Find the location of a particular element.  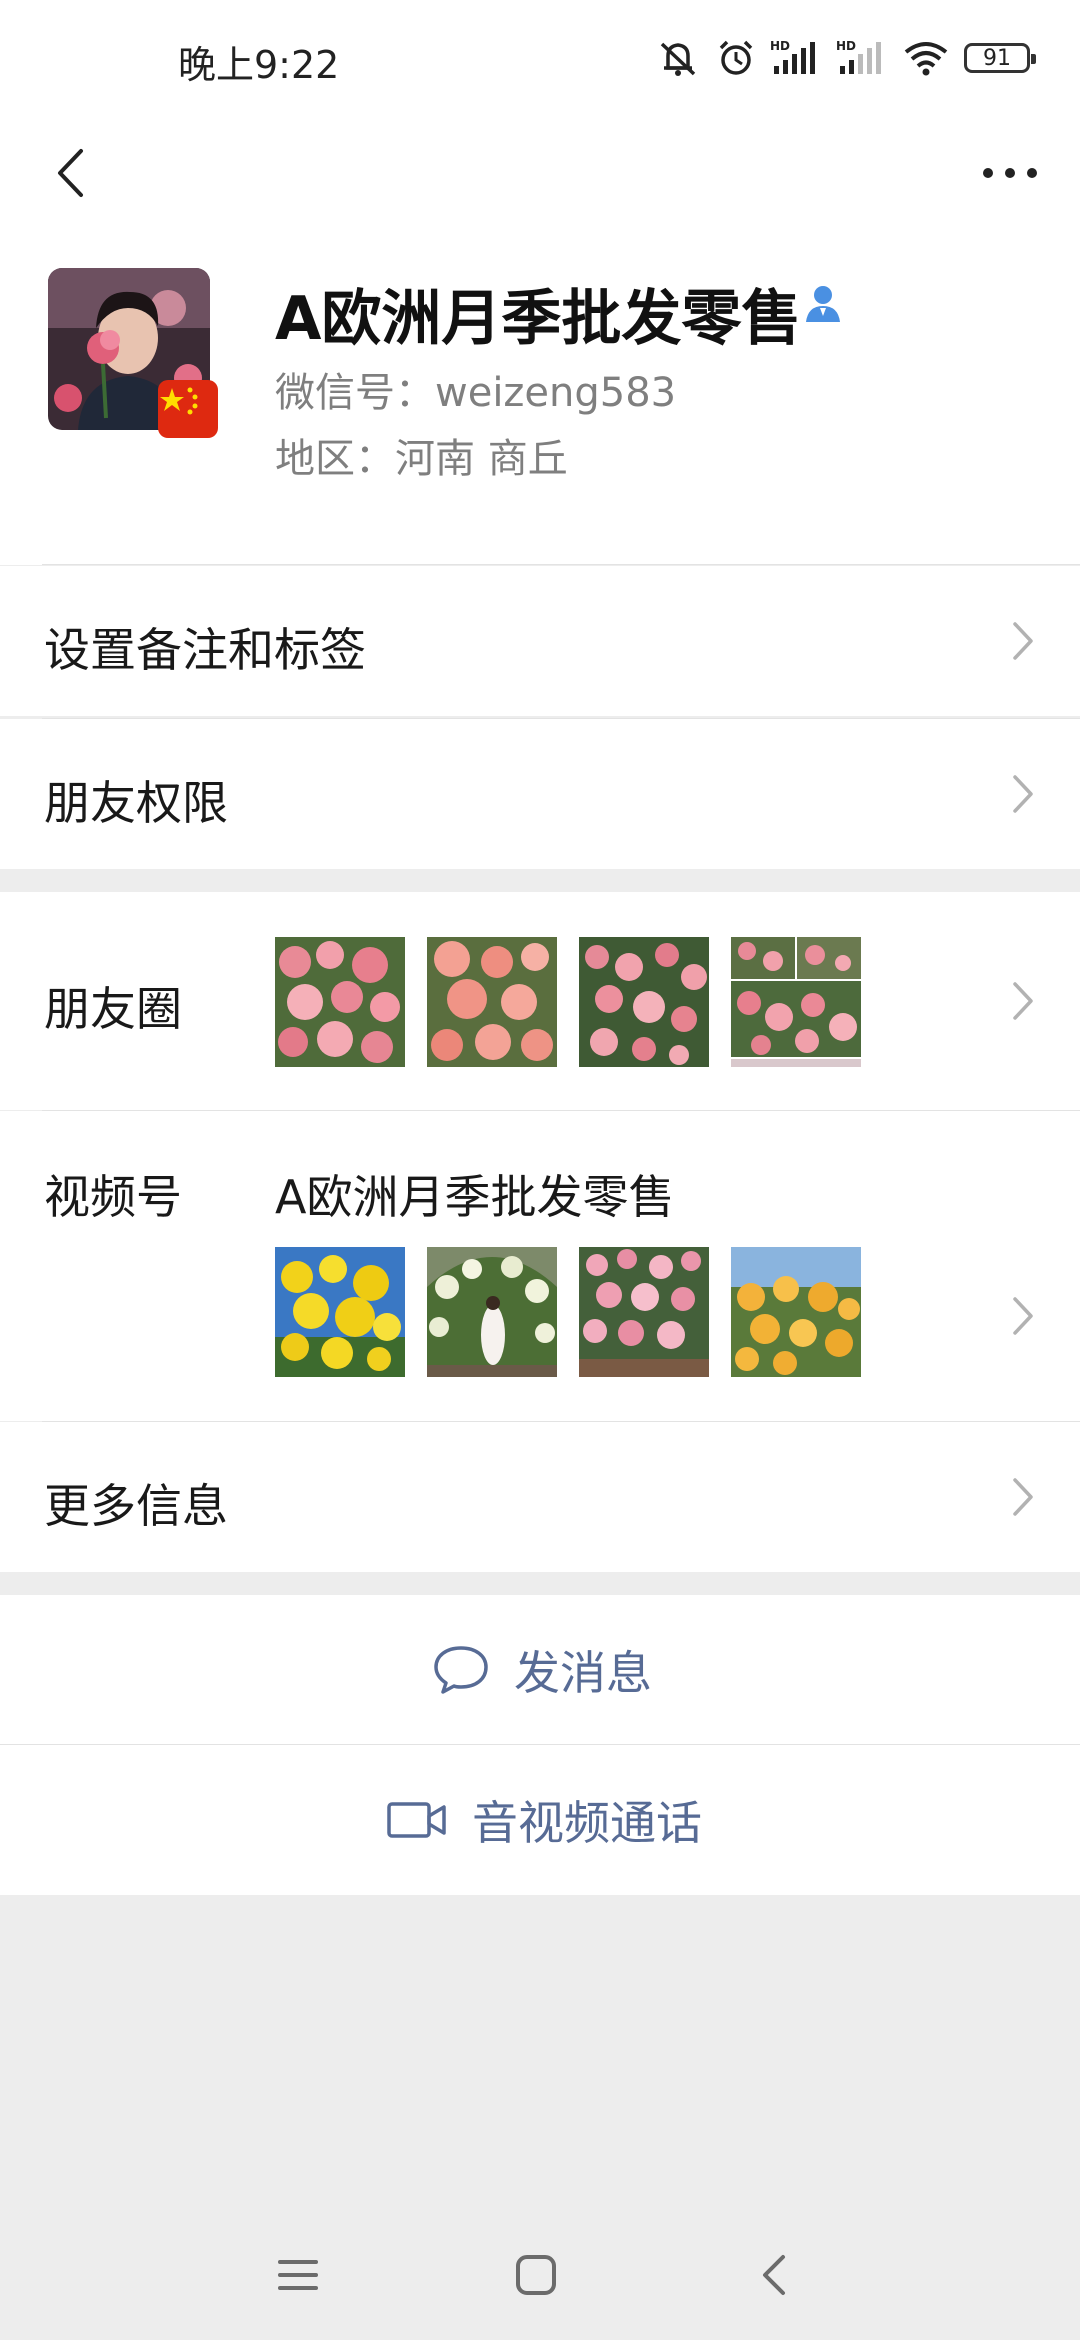

home-square-icon is located at coordinates (536, 2275).